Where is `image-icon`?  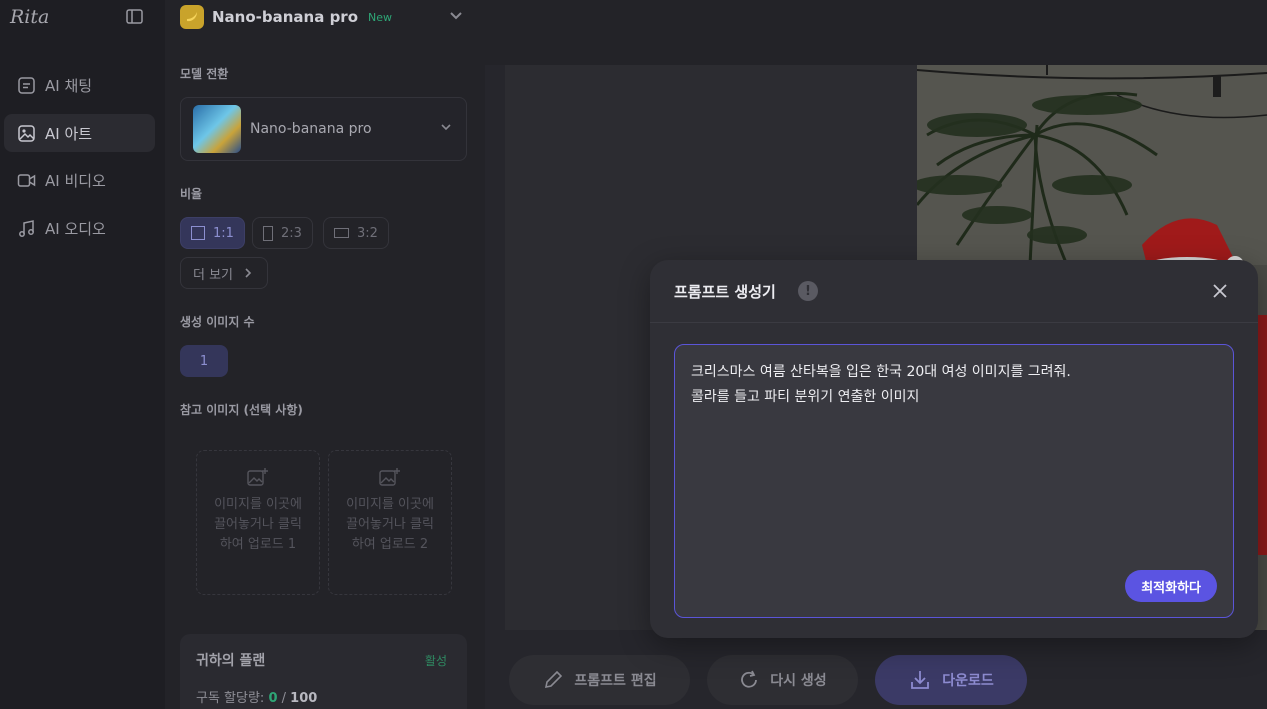 image-icon is located at coordinates (26, 133).